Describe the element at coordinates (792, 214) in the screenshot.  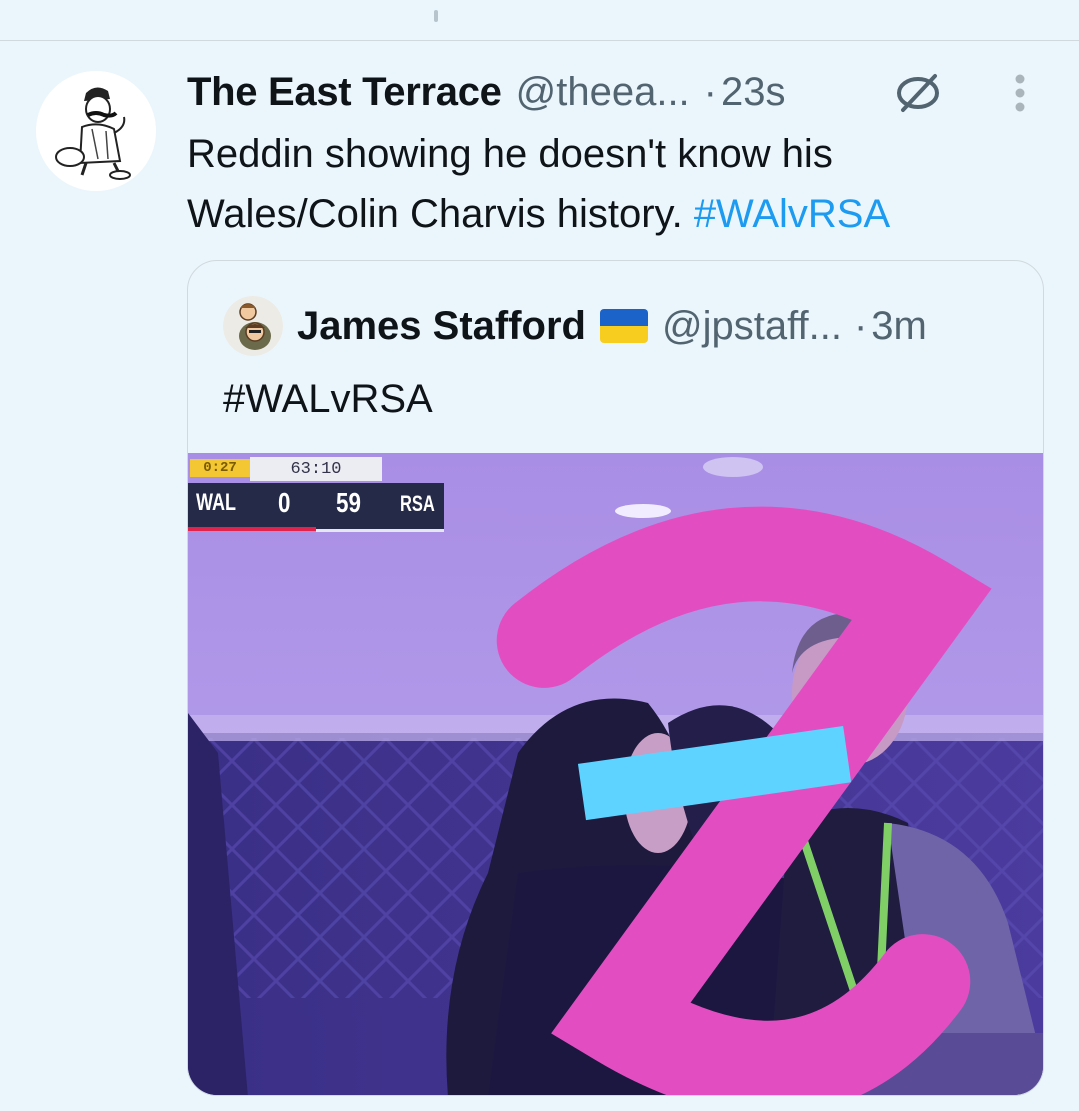
I see `hashtag-link: #WAlvRSA` at that location.